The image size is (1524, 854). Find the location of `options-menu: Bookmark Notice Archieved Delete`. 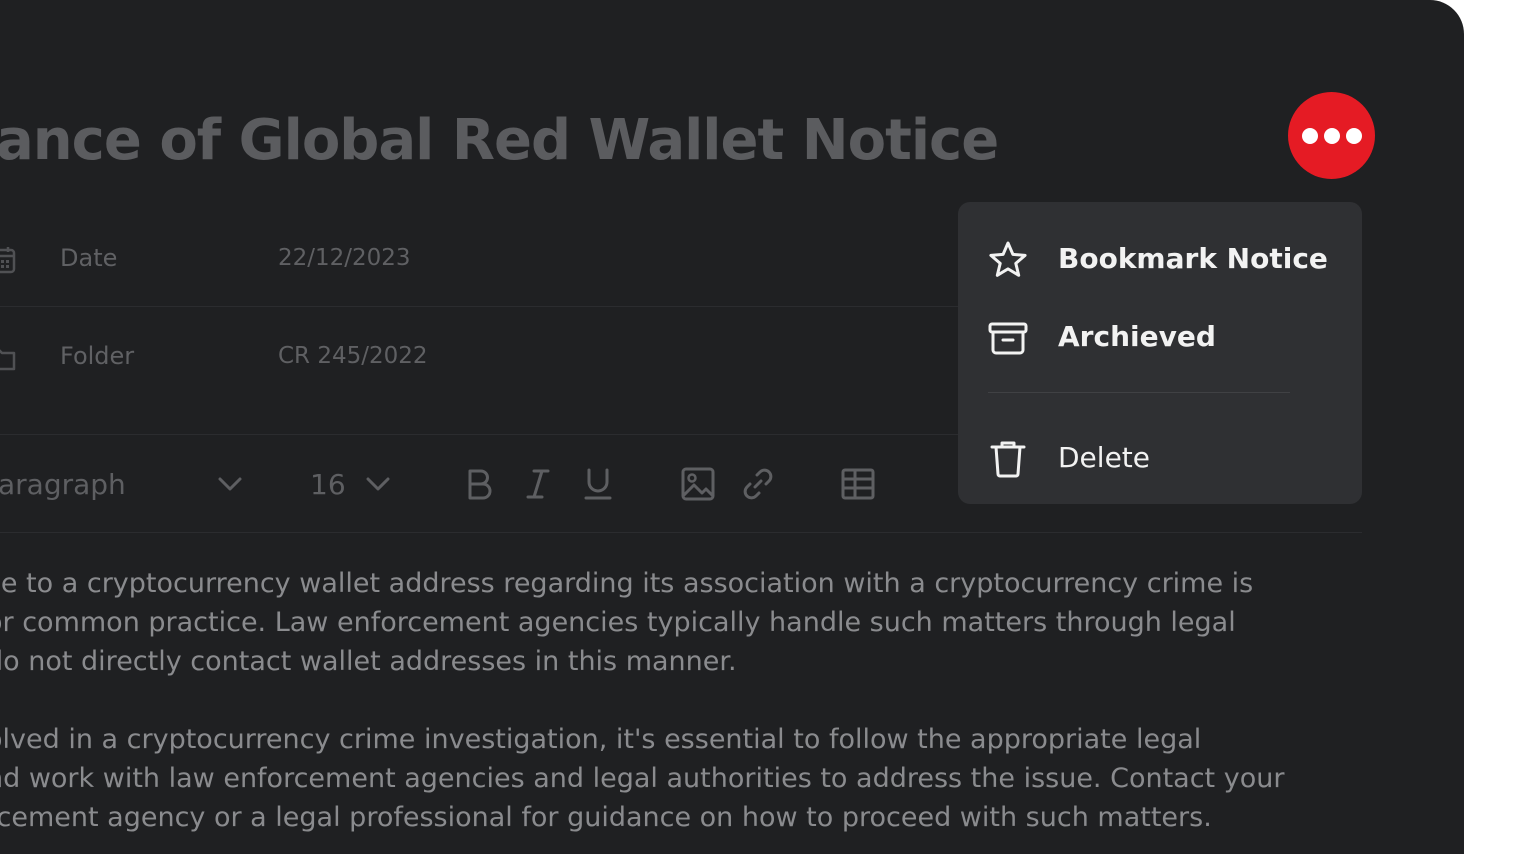

options-menu: Bookmark Notice Archieved Delete is located at coordinates (1160, 353).